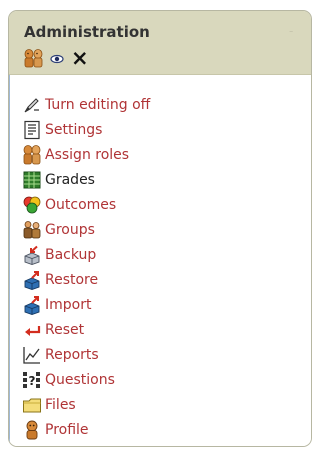  I want to click on item-questions: ? Questions, so click(68, 380).